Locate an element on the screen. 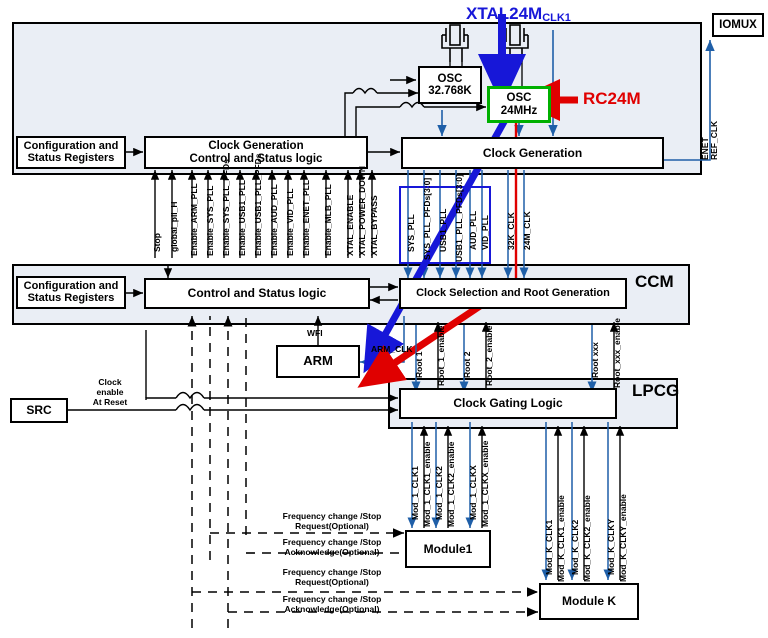 This screenshot has height=638, width=768. signal-label-xtal-power-down: XTAL_POWER_DOWN is located at coordinates (362, 210).